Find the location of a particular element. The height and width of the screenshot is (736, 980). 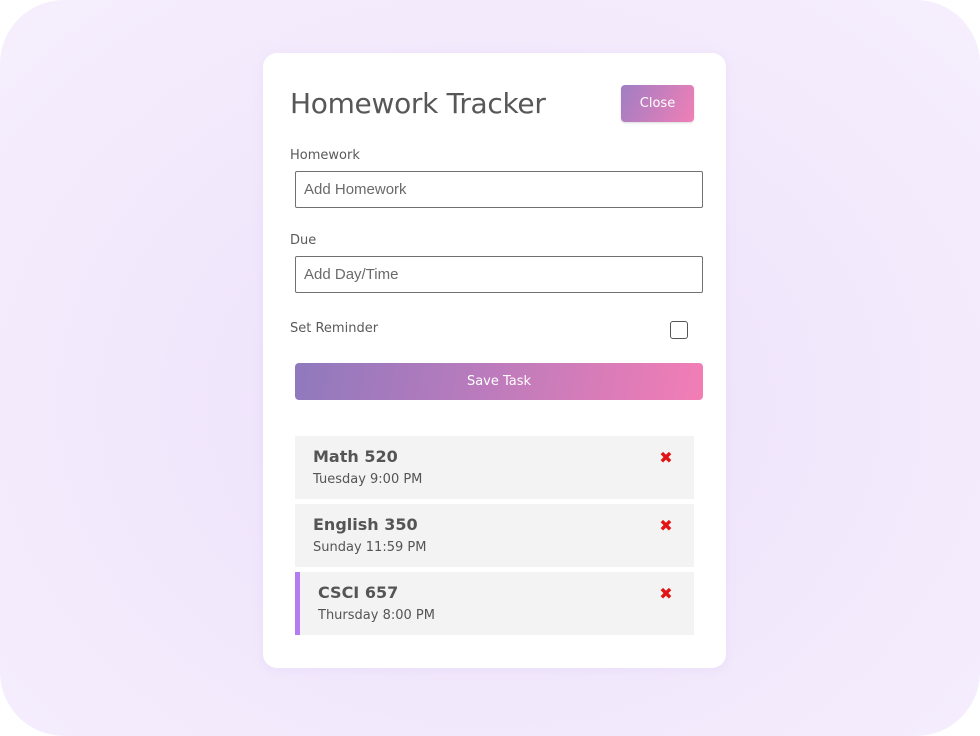

save-task-button: Save Task is located at coordinates (499, 381).